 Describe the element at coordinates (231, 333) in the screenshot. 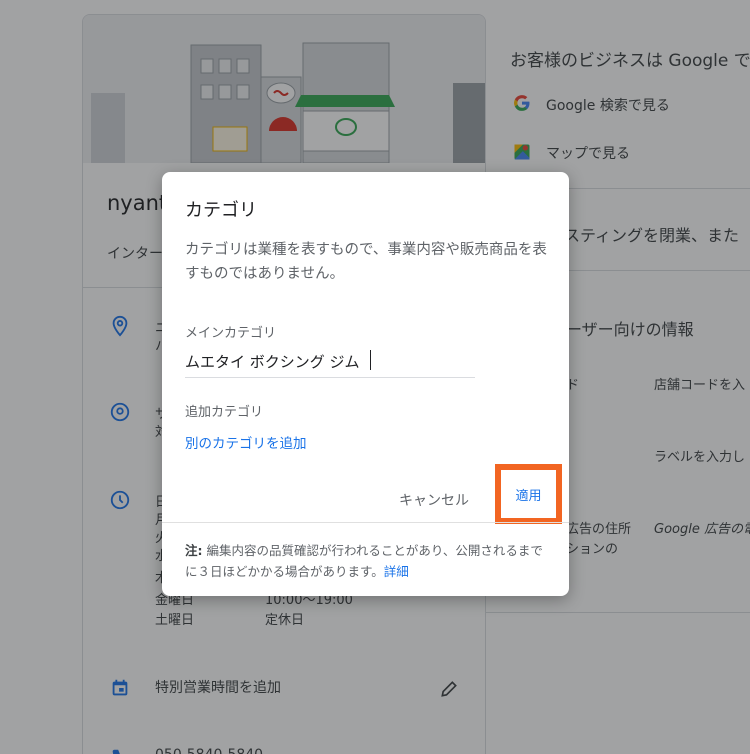

I see `primary-category-label: メインカテゴリ` at that location.